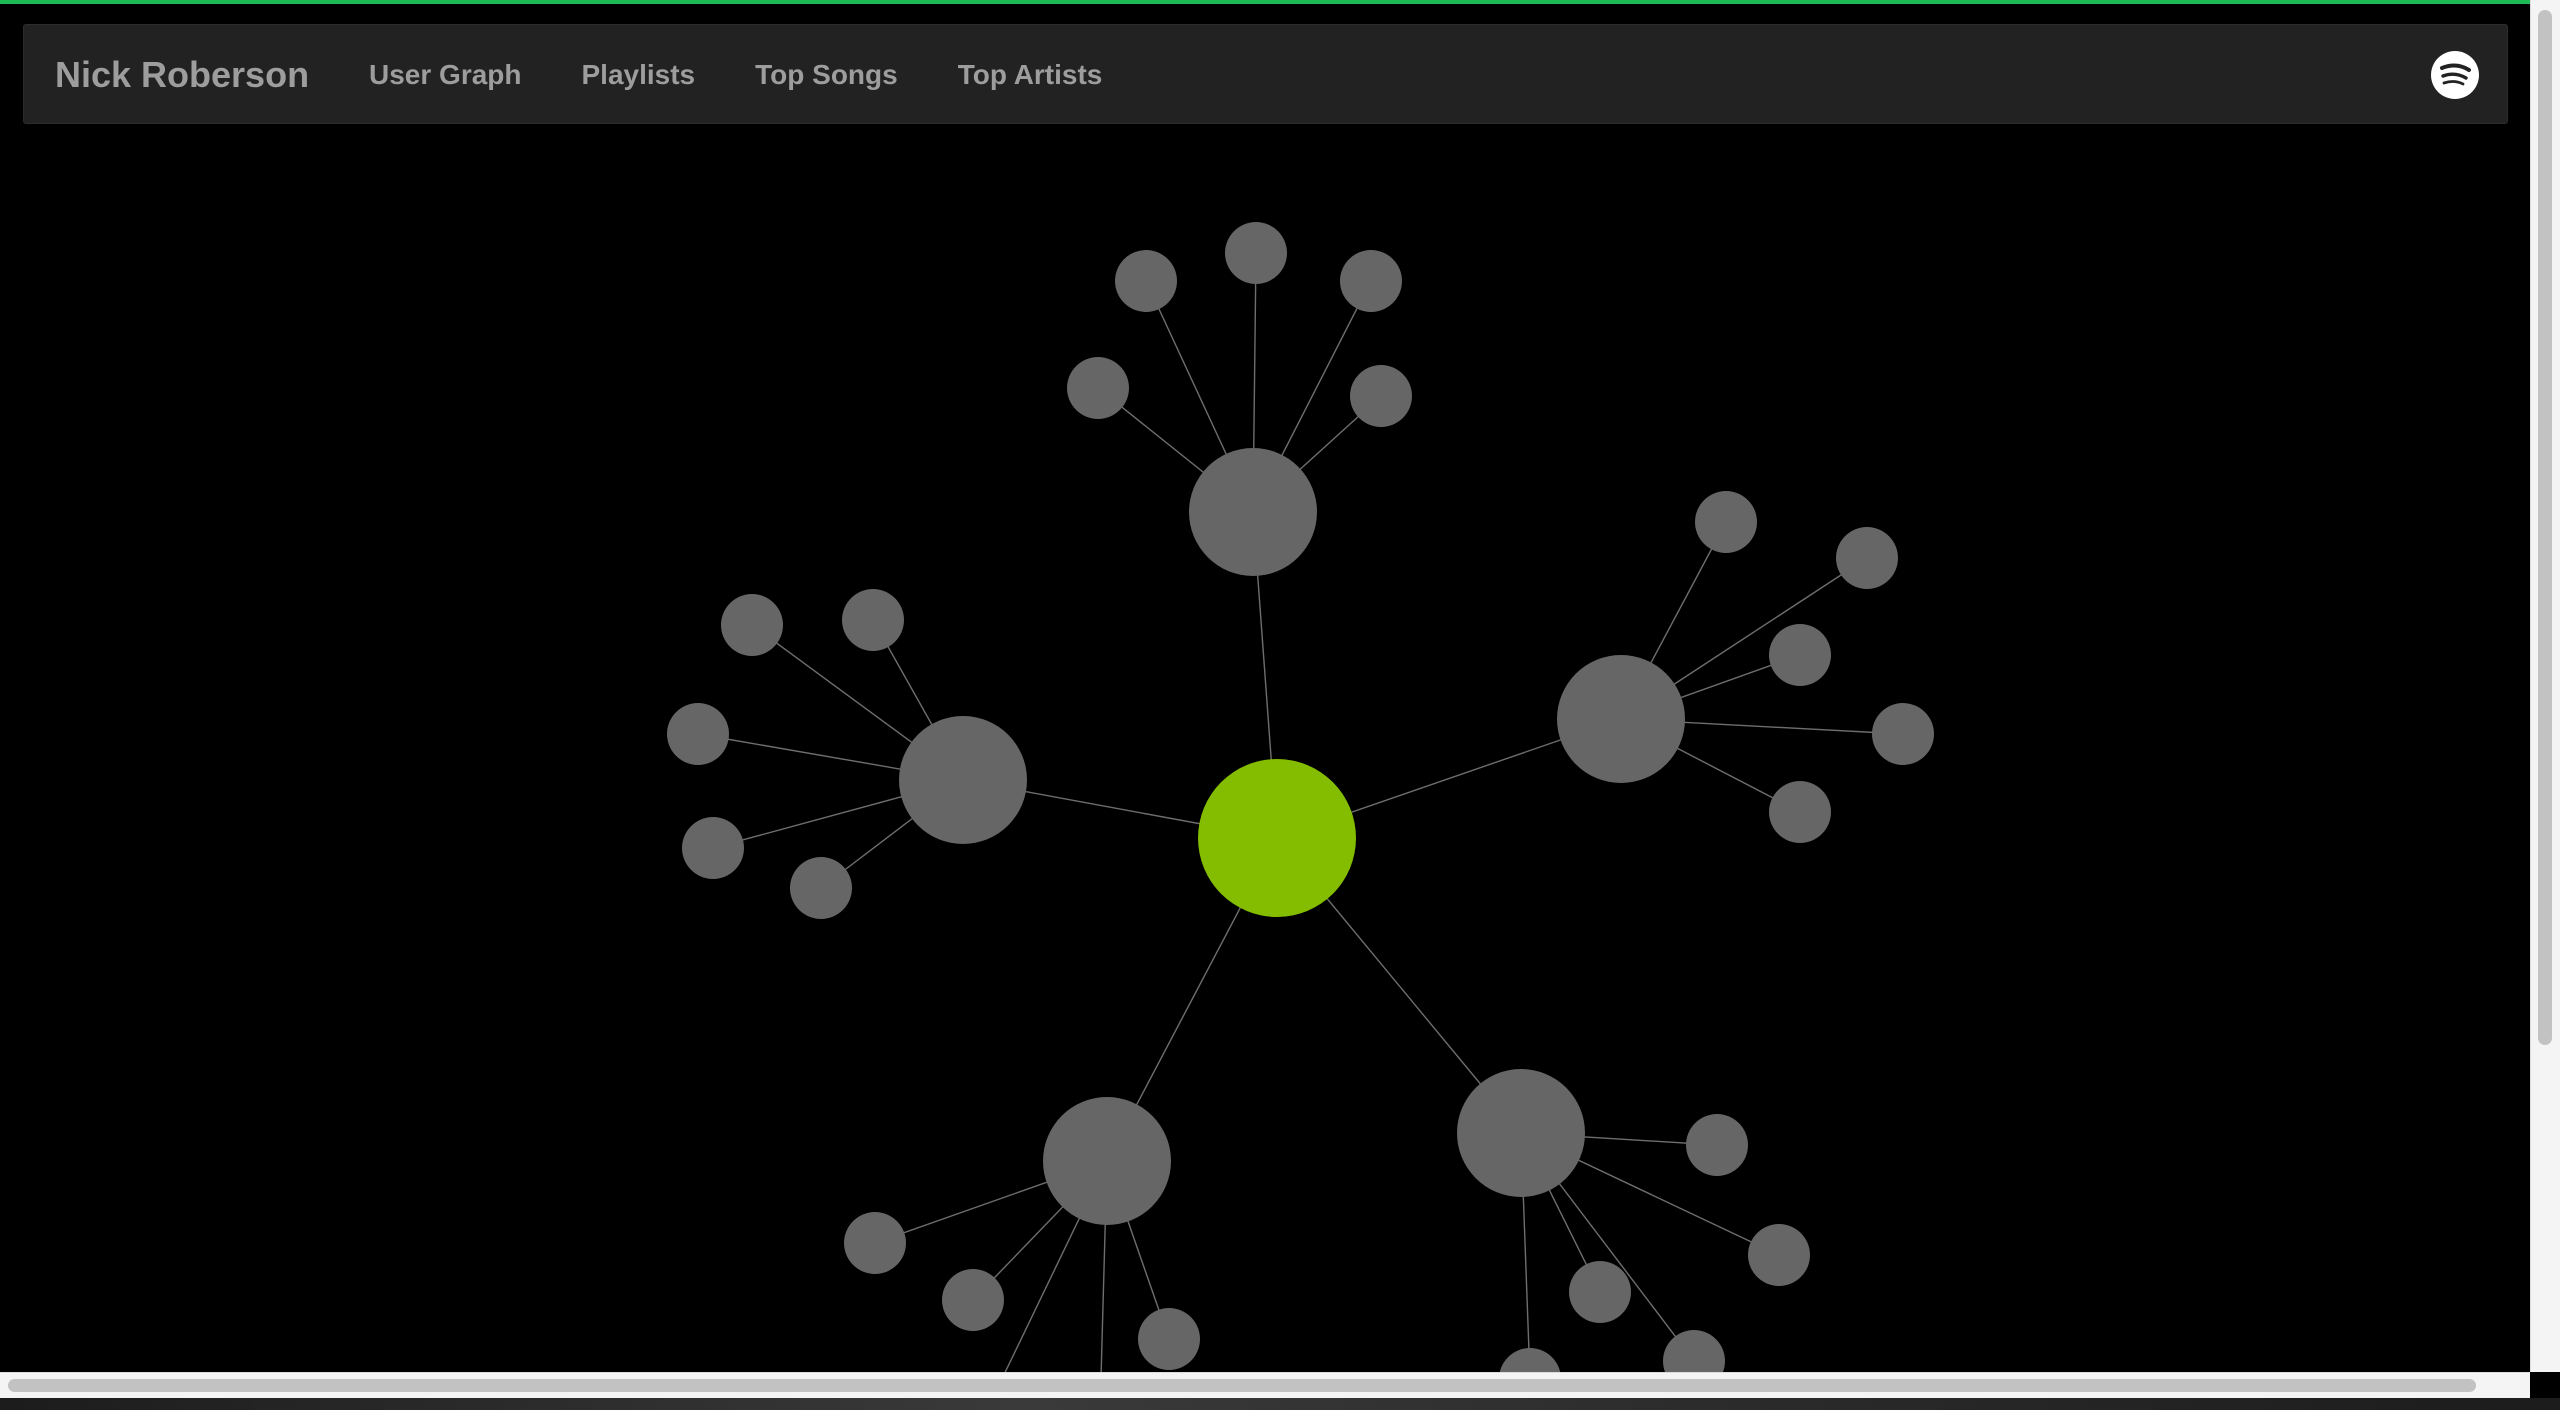 The image size is (2560, 1410). Describe the element at coordinates (1521, 1133) in the screenshot. I see `hub-bottom-right-node` at that location.